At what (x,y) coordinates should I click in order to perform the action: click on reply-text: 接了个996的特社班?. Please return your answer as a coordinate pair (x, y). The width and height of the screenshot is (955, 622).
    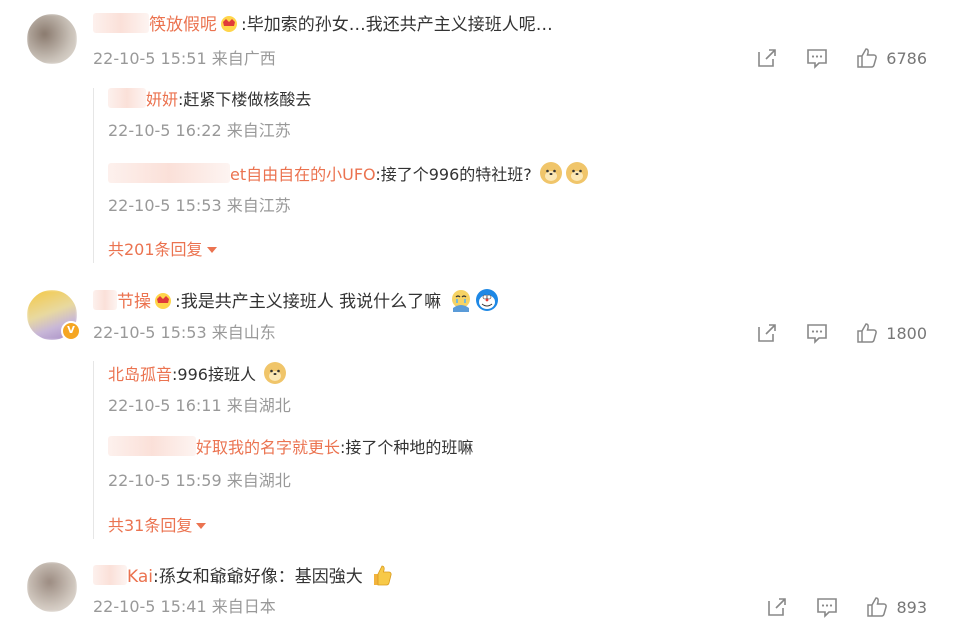
    Looking at the image, I should click on (456, 174).